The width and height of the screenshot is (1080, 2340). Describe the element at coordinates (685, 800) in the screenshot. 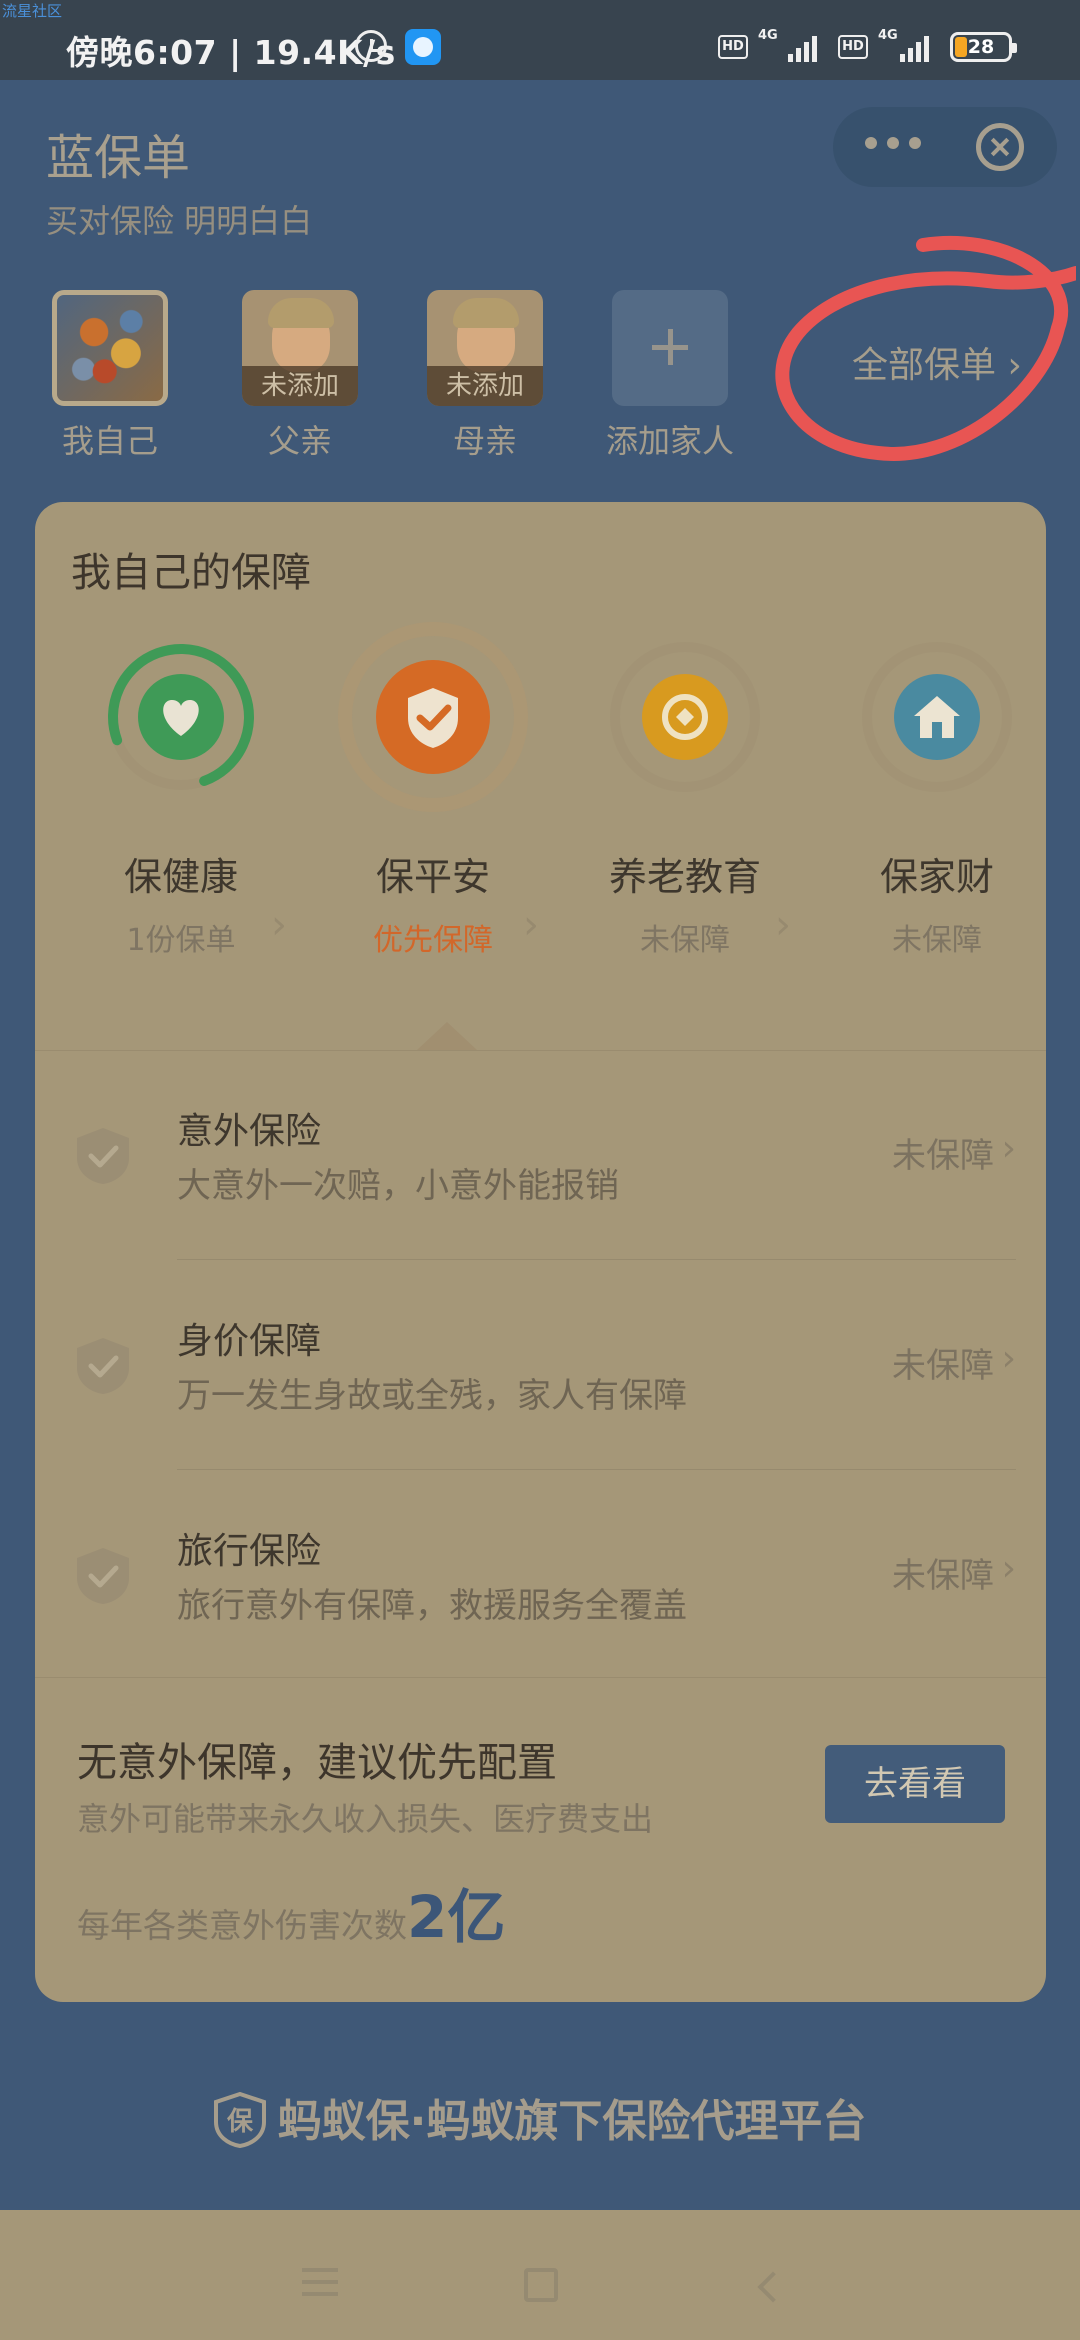

I see `category-pension-education: 养老教育 未保障` at that location.